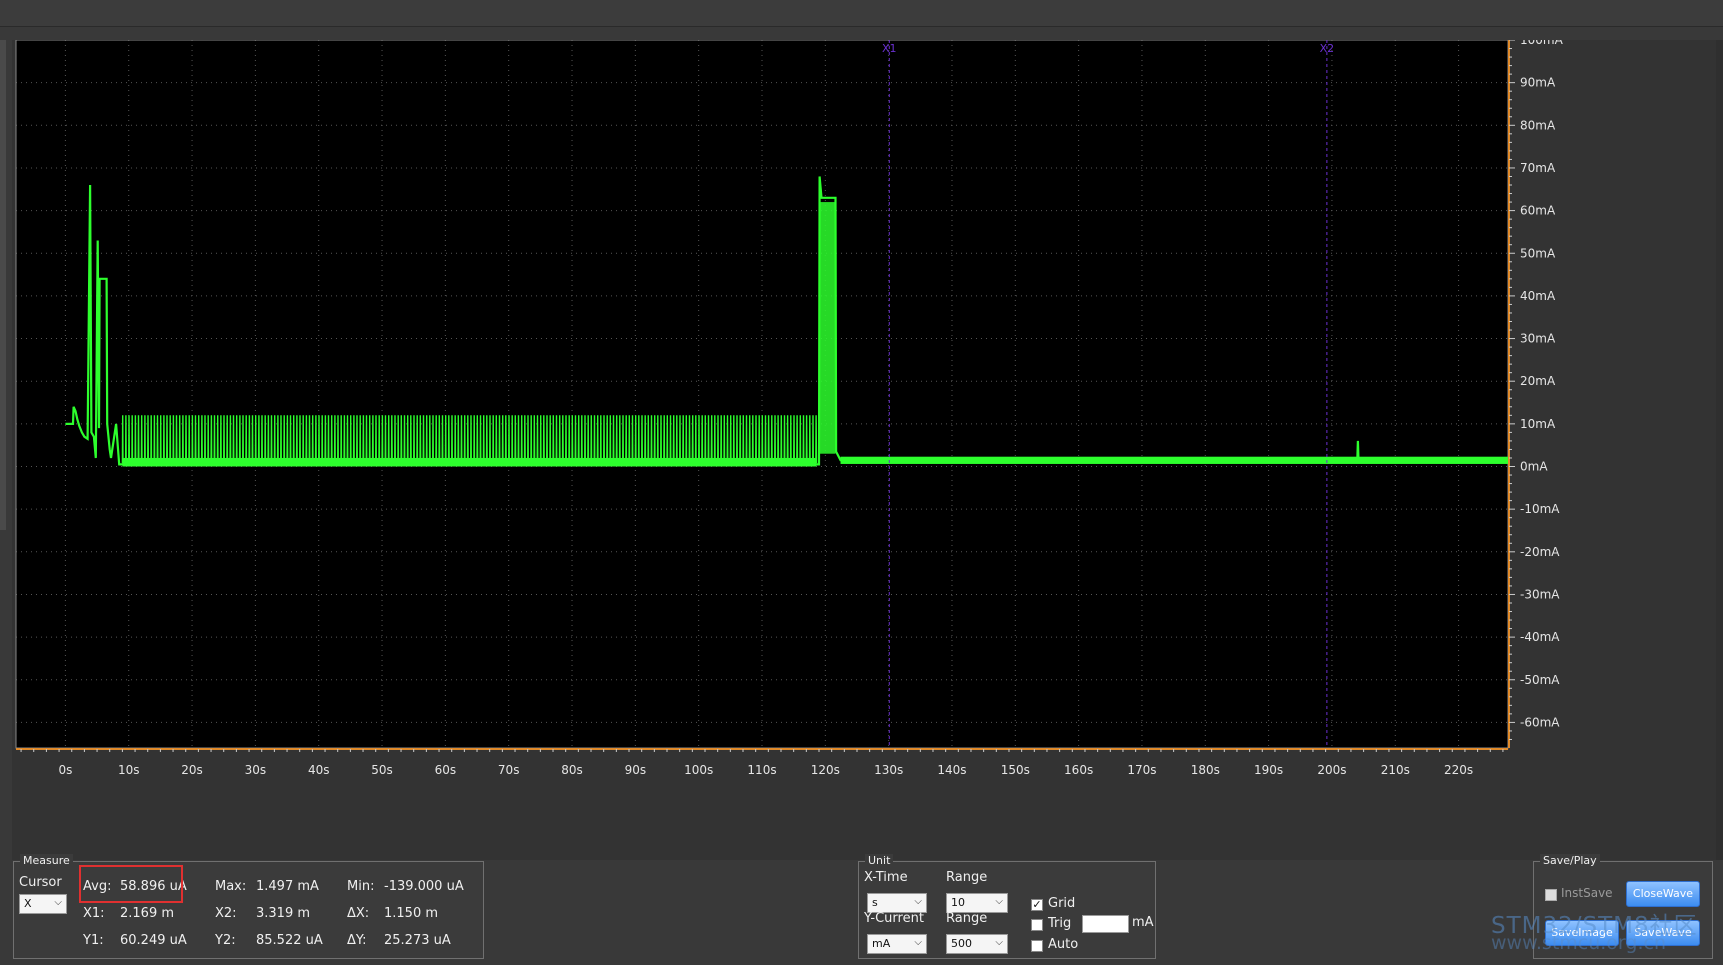  Describe the element at coordinates (1078, 770) in the screenshot. I see `x-tick-label: 160s` at that location.